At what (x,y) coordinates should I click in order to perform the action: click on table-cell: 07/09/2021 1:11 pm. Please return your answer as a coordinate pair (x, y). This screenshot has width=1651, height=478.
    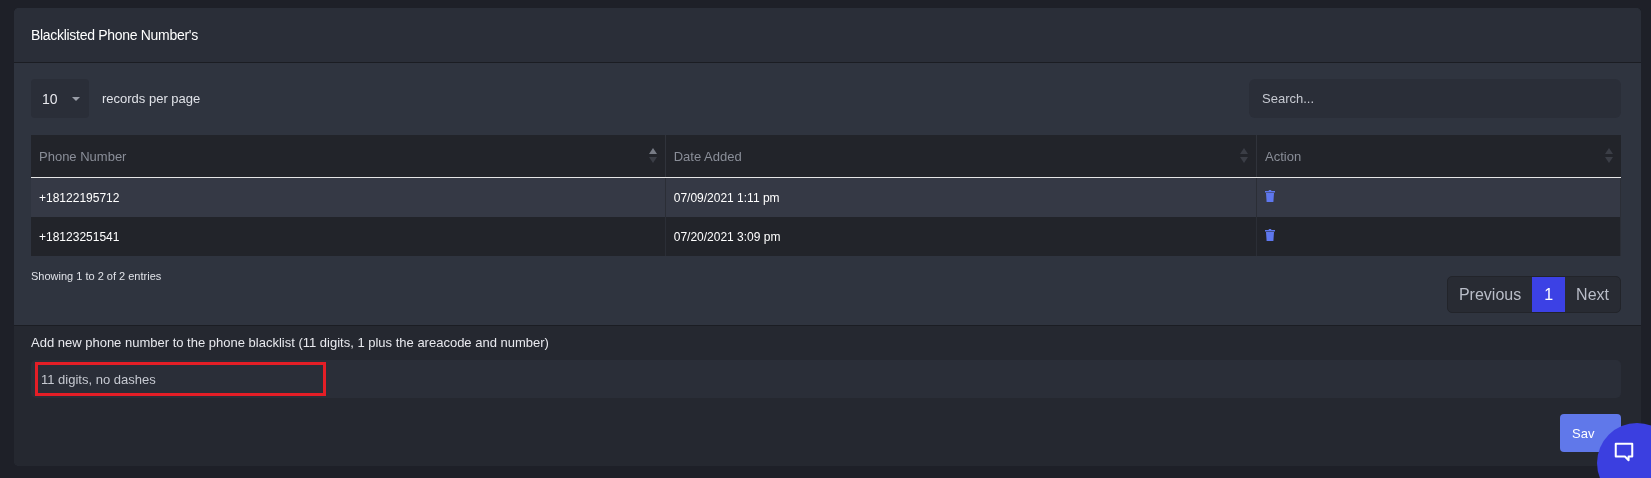
    Looking at the image, I should click on (961, 197).